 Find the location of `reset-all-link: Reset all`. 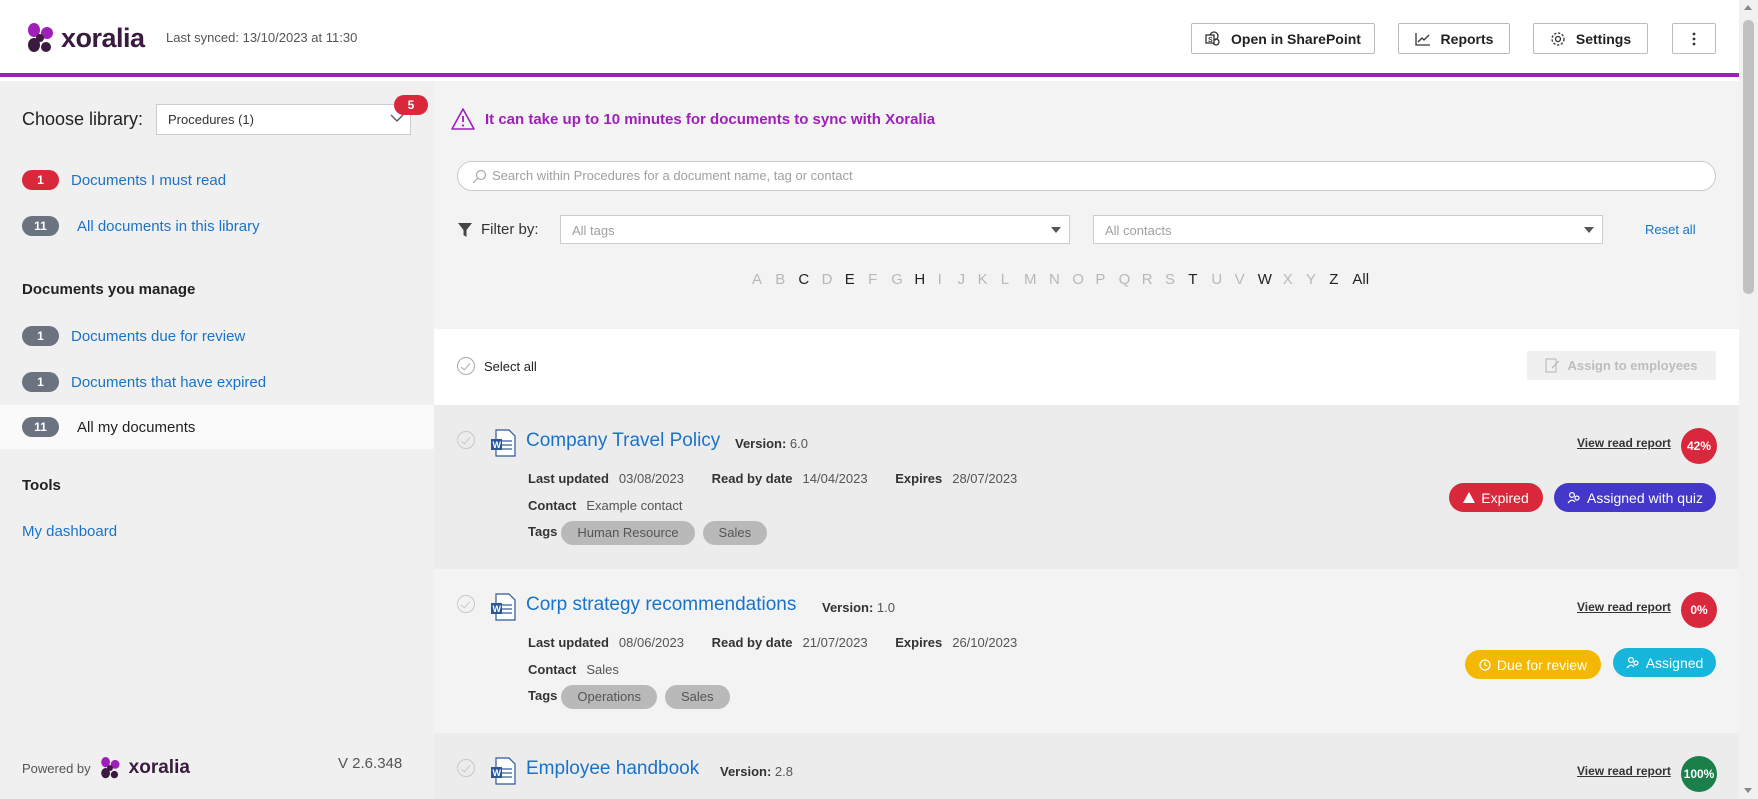

reset-all-link: Reset all is located at coordinates (1670, 229).